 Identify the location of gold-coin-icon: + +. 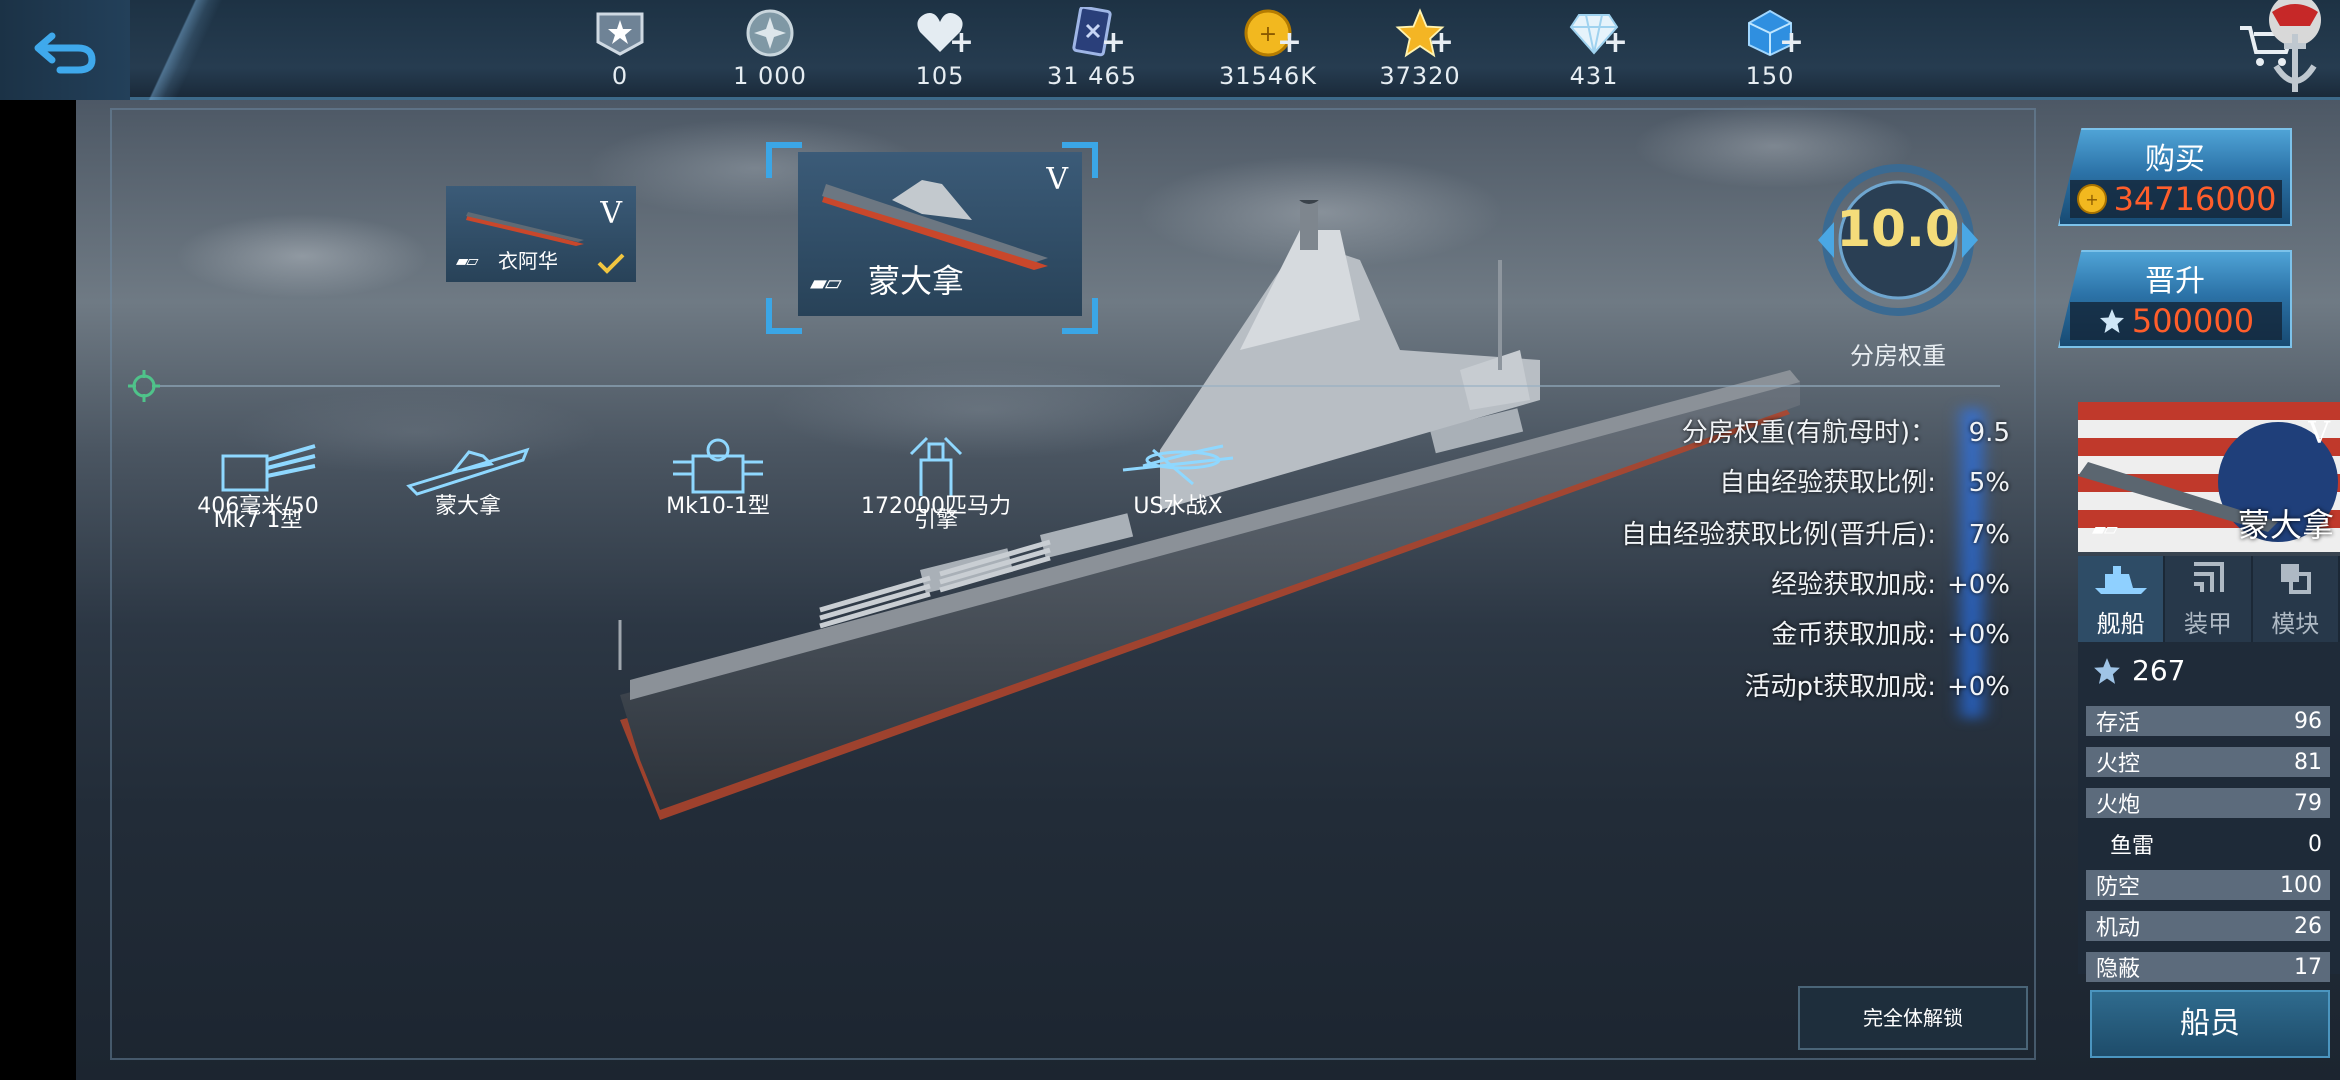
(1270, 33).